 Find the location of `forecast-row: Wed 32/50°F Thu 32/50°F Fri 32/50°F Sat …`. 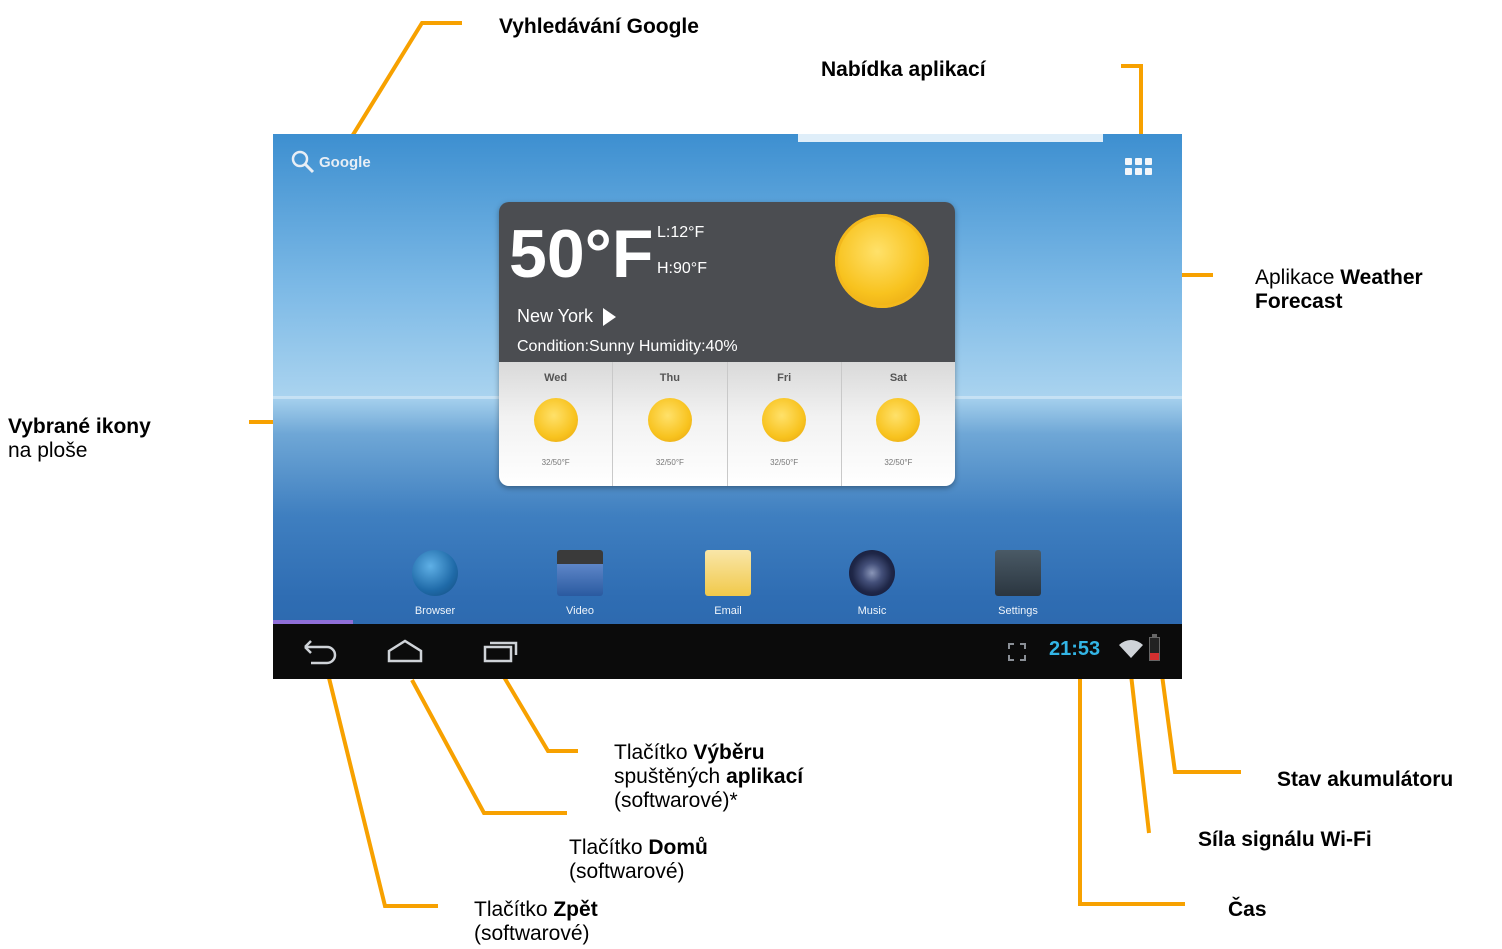

forecast-row: Wed 32/50°F Thu 32/50°F Fri 32/50°F Sat … is located at coordinates (727, 424).